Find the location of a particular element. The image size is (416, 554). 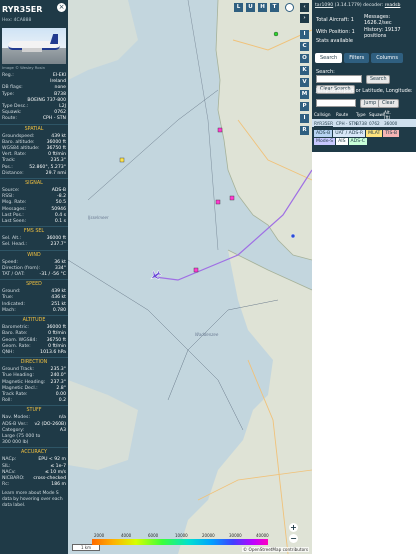

settings-icon is located at coordinates (289, 7).